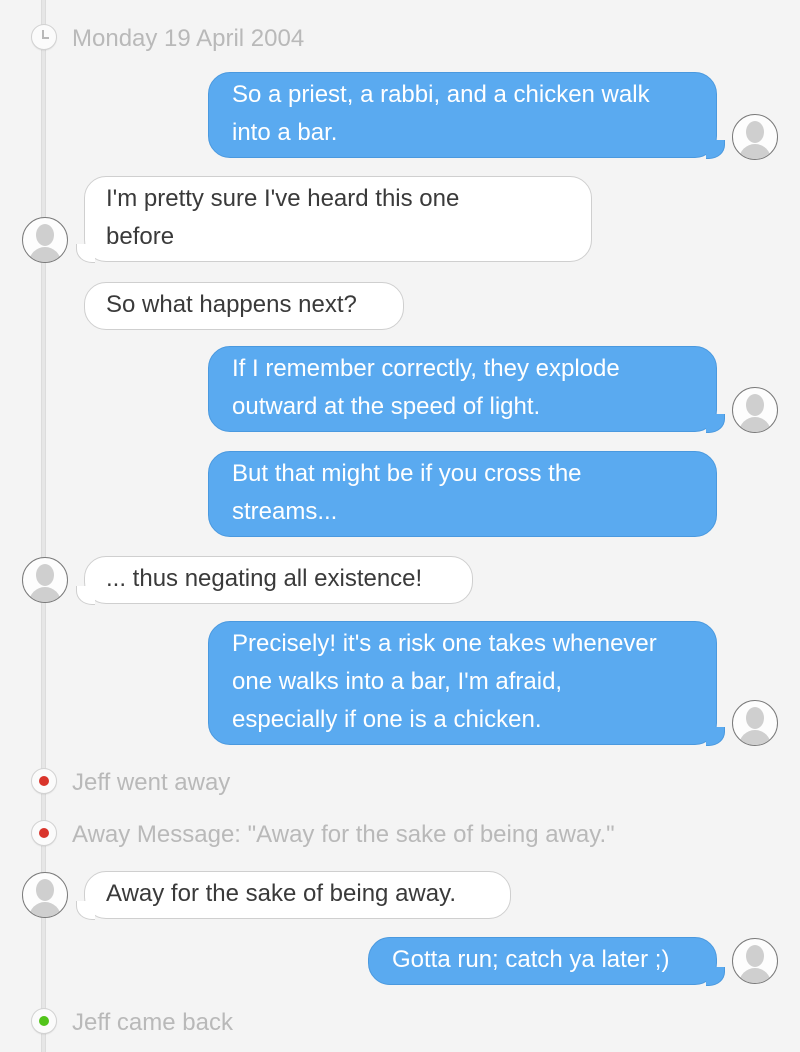  Describe the element at coordinates (285, 132) in the screenshot. I see `message-line: into a bar.` at that location.